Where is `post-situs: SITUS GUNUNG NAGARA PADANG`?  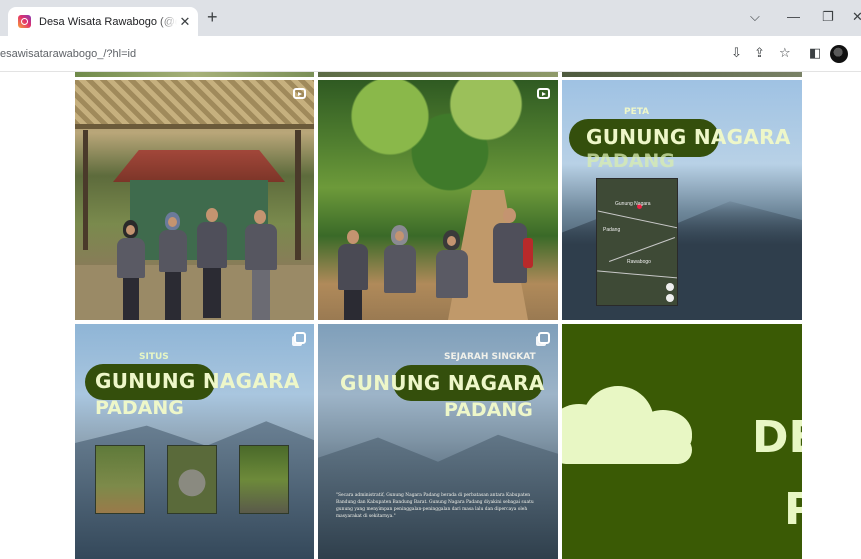
post-situs: SITUS GUNUNG NAGARA PADANG is located at coordinates (194, 441).